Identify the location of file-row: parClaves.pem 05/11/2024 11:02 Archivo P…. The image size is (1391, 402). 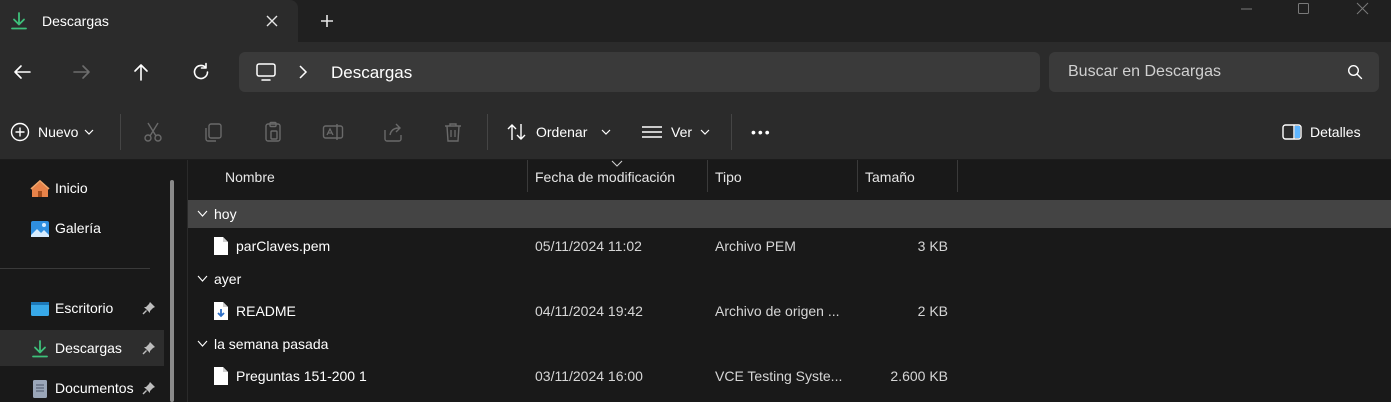
(789, 246).